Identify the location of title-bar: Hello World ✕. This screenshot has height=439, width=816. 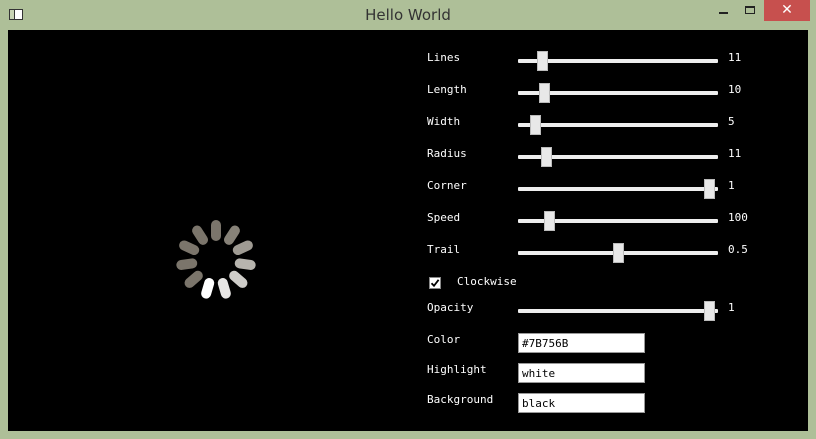
(408, 15).